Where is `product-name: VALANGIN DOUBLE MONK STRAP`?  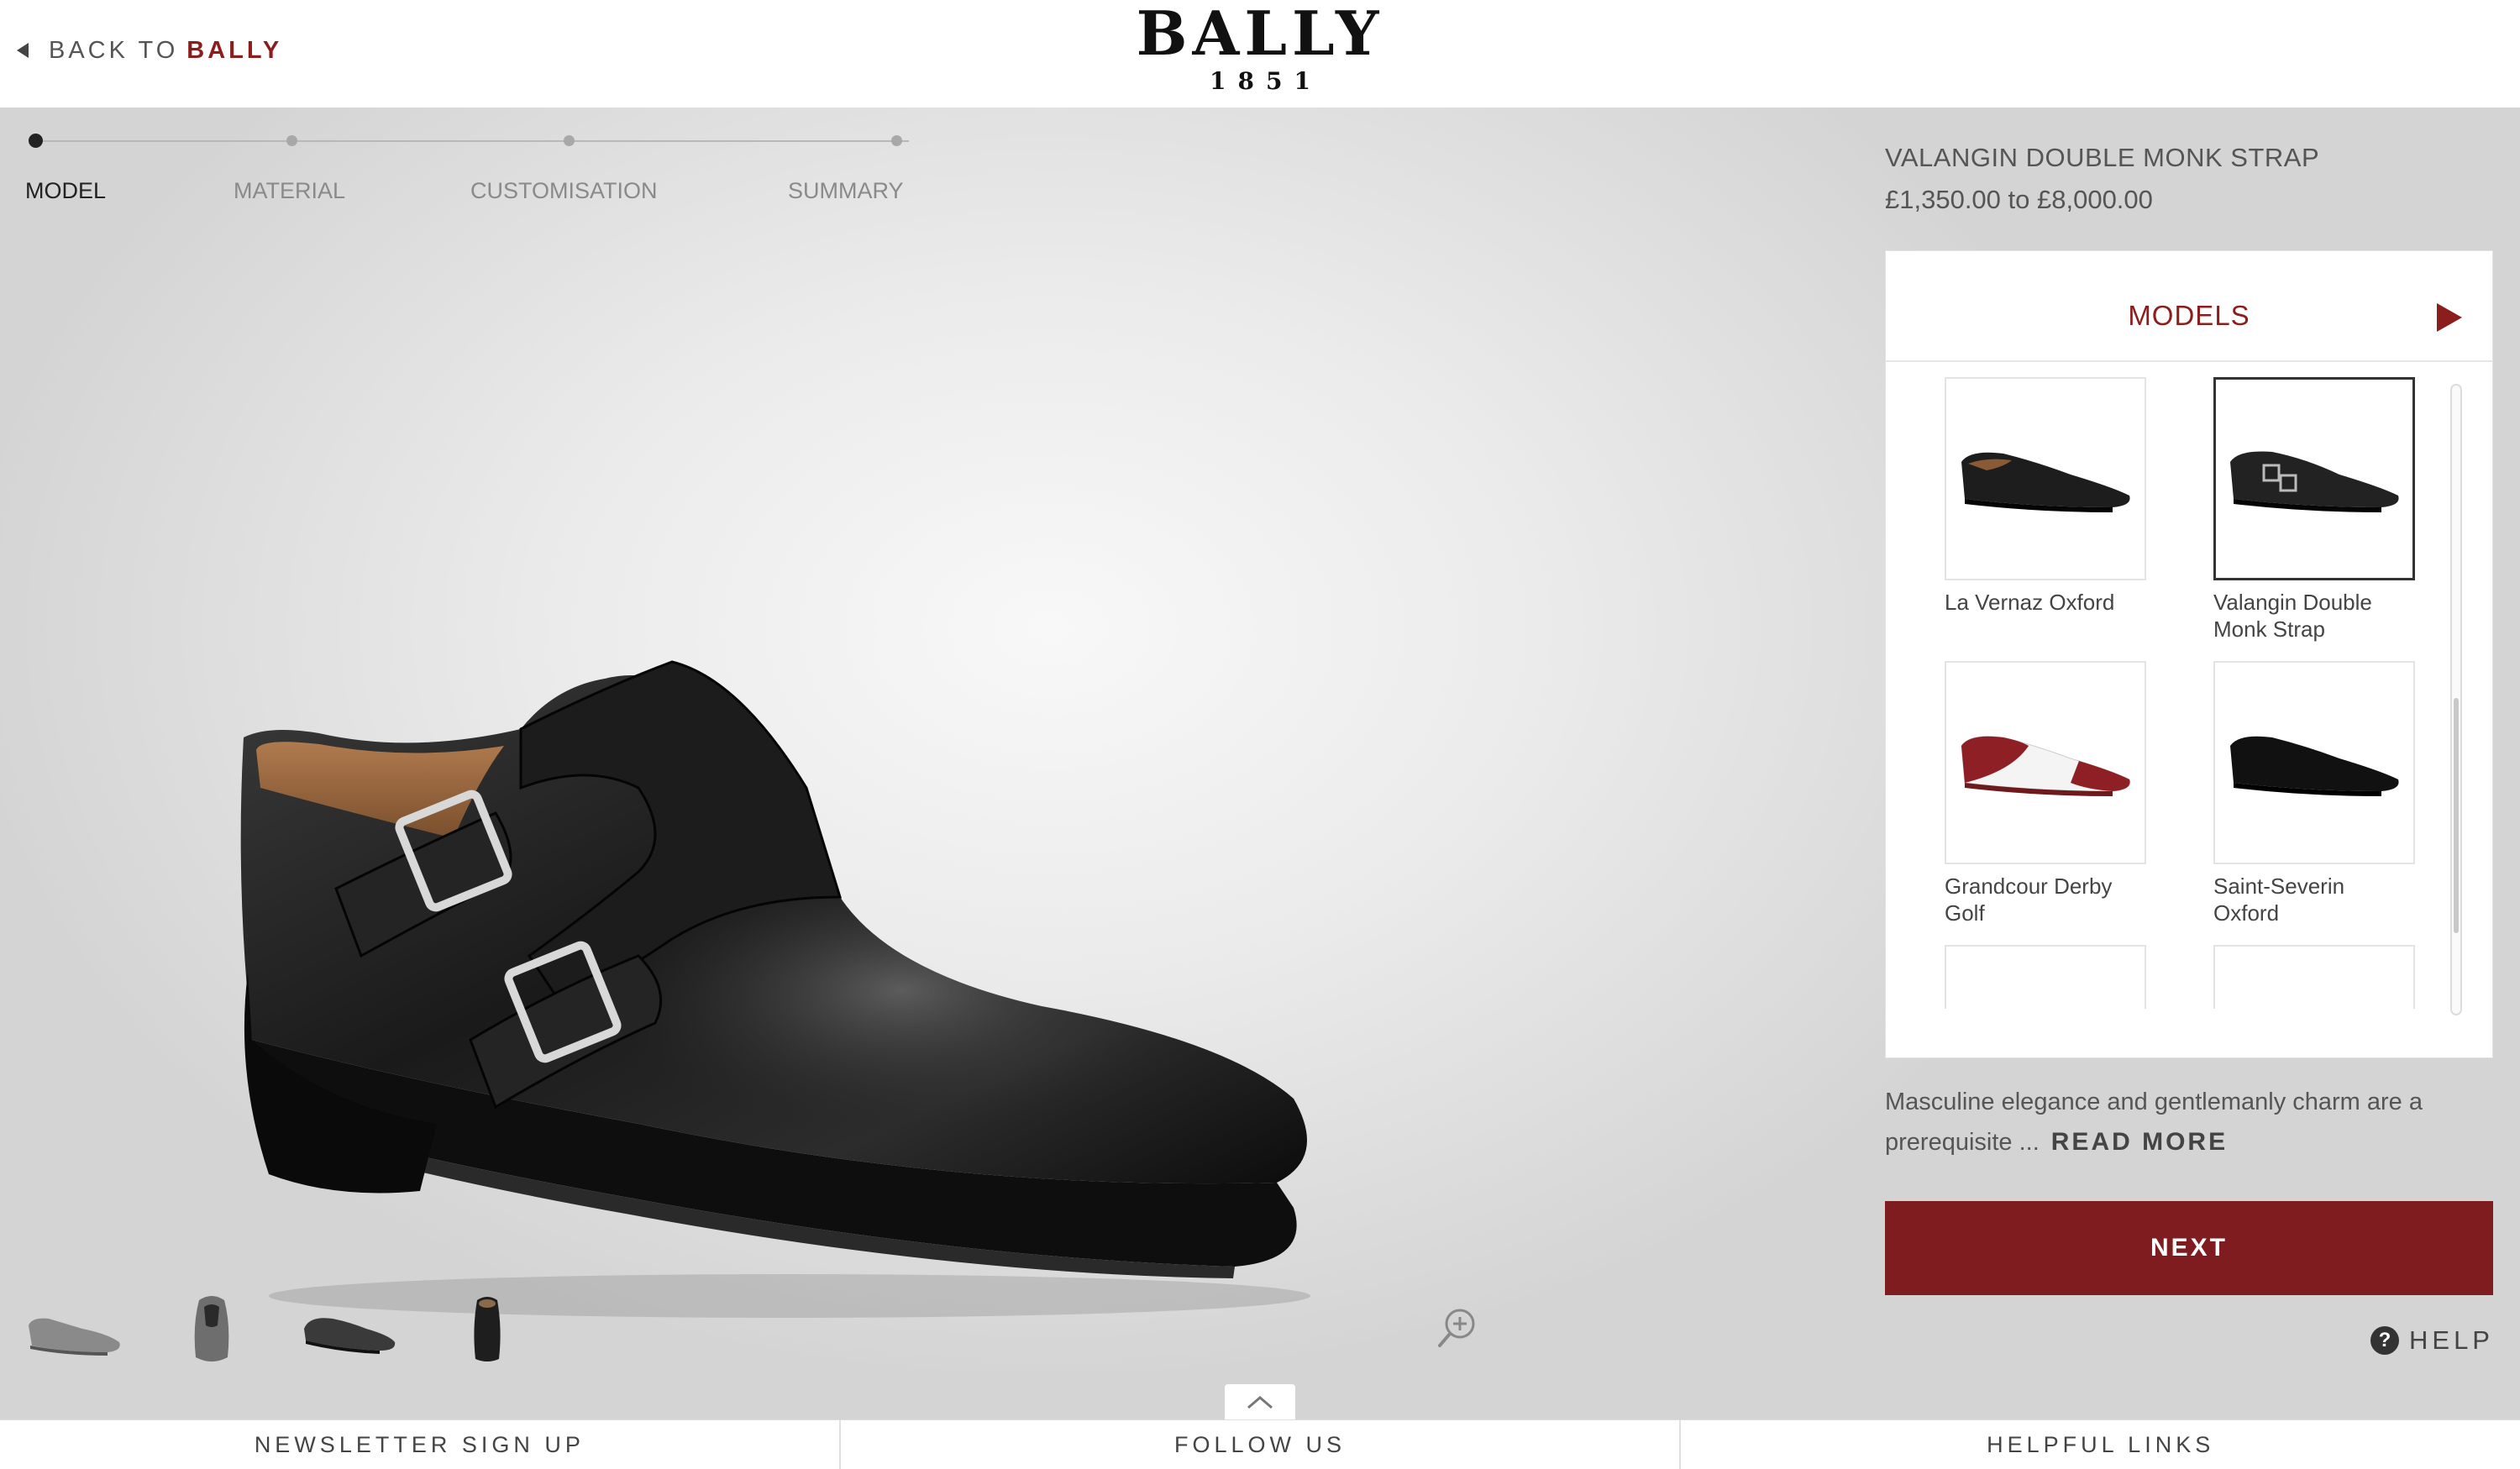
product-name: VALANGIN DOUBLE MONK STRAP is located at coordinates (2102, 157).